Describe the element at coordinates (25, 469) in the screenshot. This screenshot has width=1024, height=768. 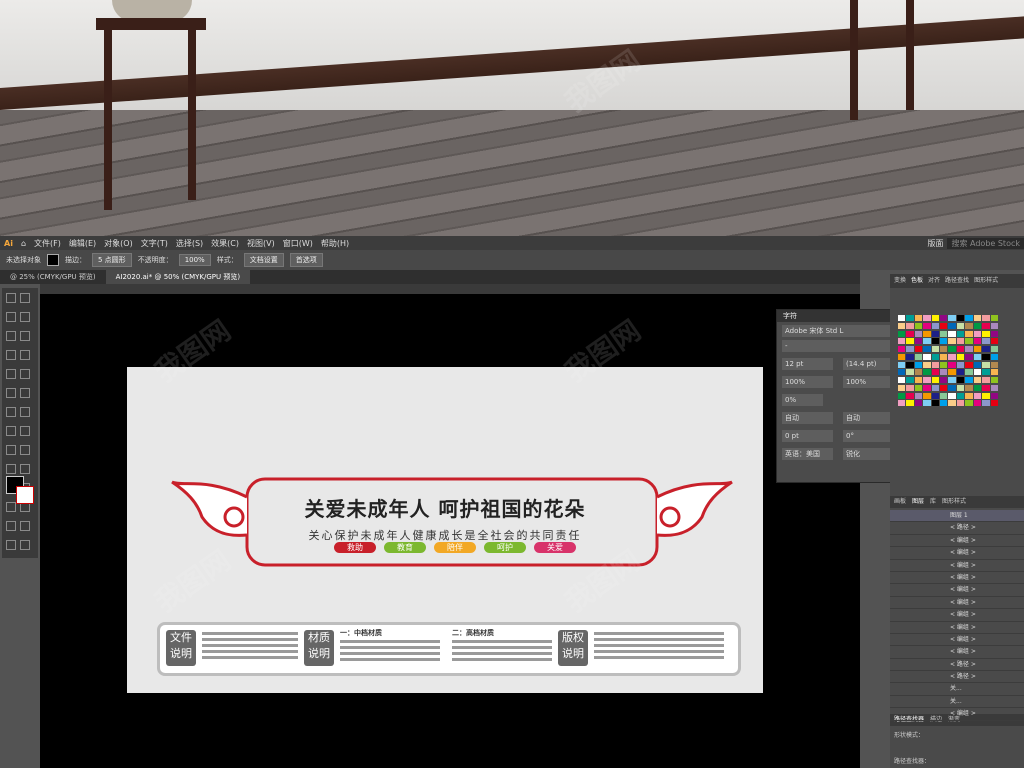
I see `gradient-tool-icon` at that location.